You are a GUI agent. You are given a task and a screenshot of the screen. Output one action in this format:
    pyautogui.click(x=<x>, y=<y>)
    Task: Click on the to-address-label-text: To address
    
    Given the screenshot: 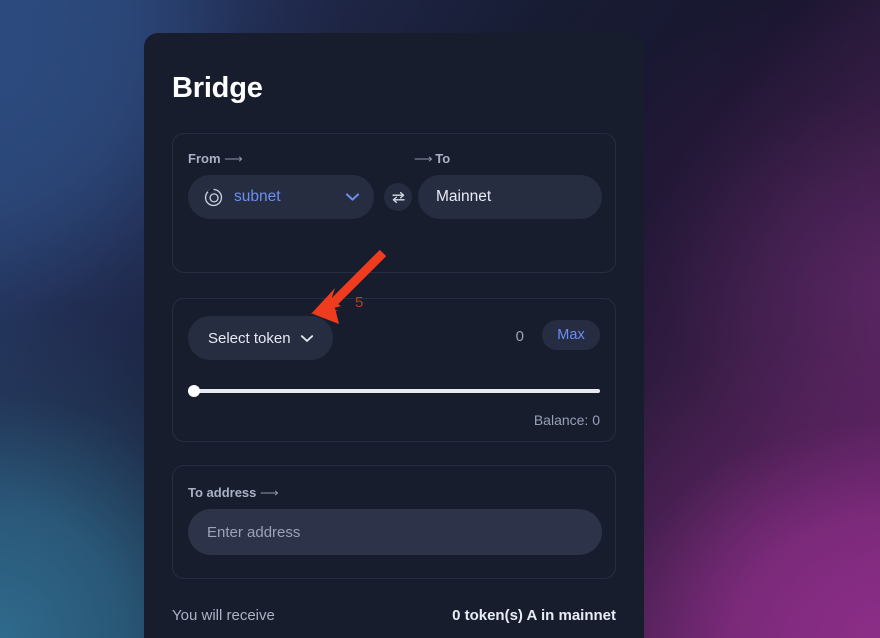 What is the action you would take?
    pyautogui.click(x=222, y=492)
    